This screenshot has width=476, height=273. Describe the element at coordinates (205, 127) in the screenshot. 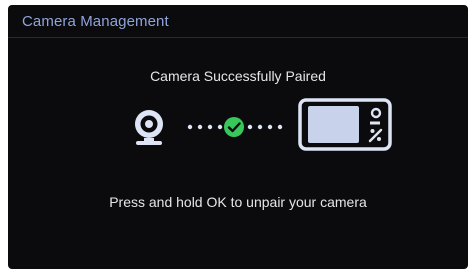

I see `connector-dots-left` at that location.